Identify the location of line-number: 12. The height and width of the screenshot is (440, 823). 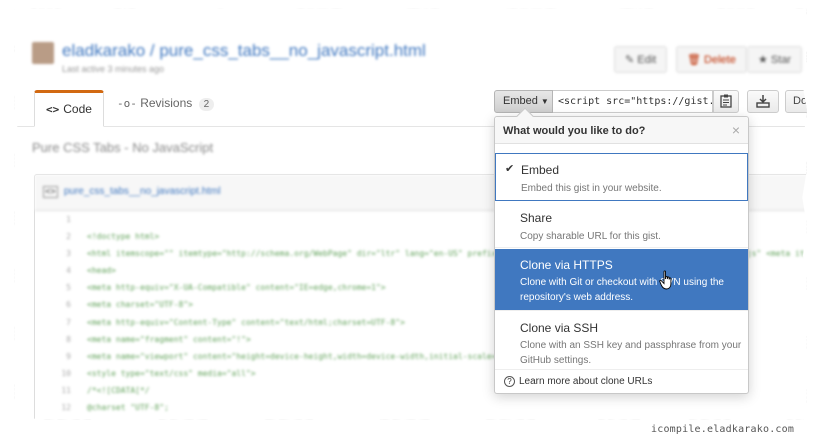
(66, 408).